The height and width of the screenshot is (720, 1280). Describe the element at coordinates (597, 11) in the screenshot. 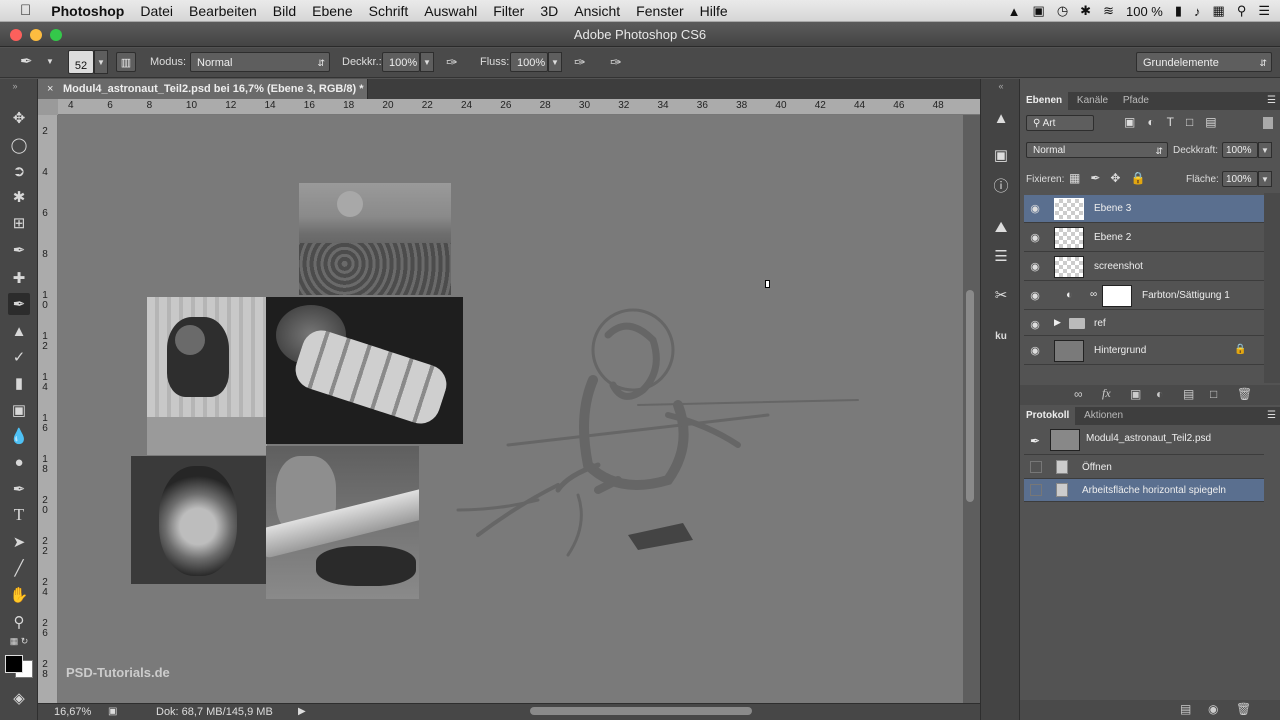

I see `menu-ansicht: Ansicht` at that location.